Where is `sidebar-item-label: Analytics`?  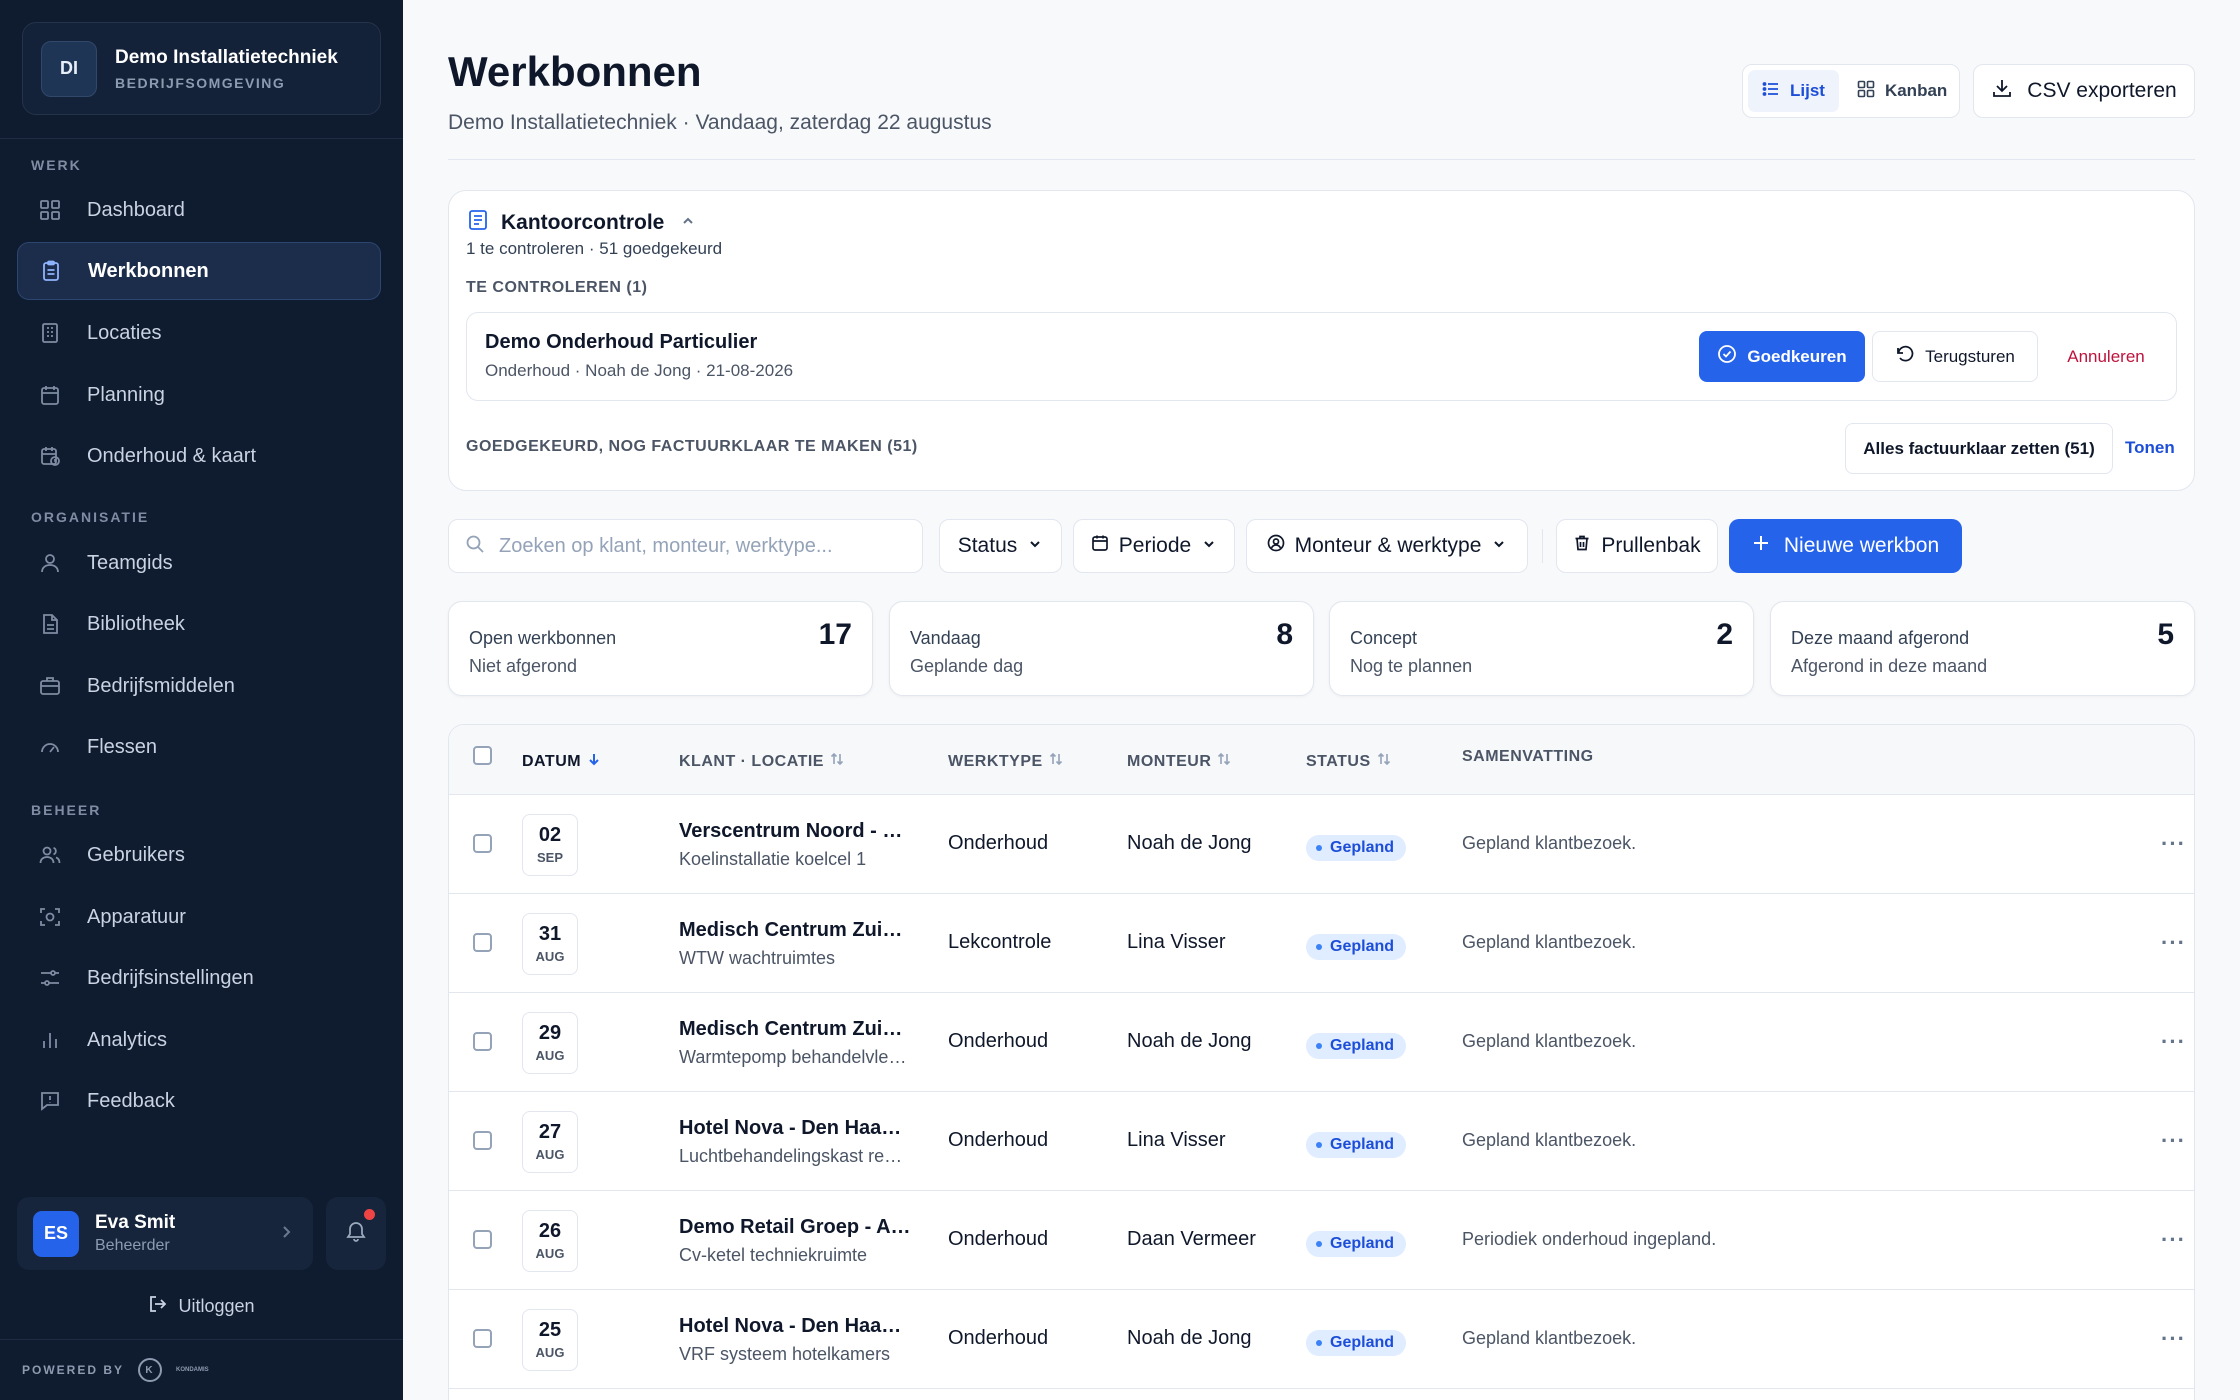
sidebar-item-label: Analytics is located at coordinates (127, 1039).